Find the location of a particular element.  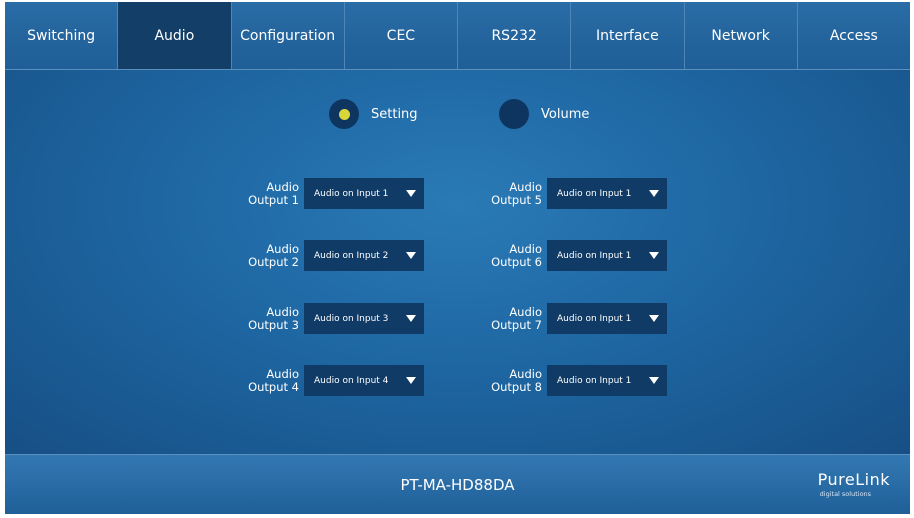

select-value: Audio on Input 3 is located at coordinates (351, 318).